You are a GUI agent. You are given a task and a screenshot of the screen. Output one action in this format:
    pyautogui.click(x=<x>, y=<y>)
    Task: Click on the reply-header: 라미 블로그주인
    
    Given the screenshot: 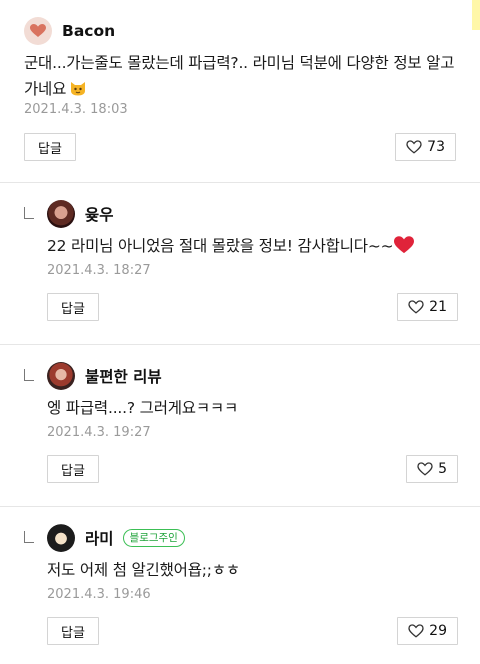 What is the action you would take?
    pyautogui.click(x=252, y=538)
    